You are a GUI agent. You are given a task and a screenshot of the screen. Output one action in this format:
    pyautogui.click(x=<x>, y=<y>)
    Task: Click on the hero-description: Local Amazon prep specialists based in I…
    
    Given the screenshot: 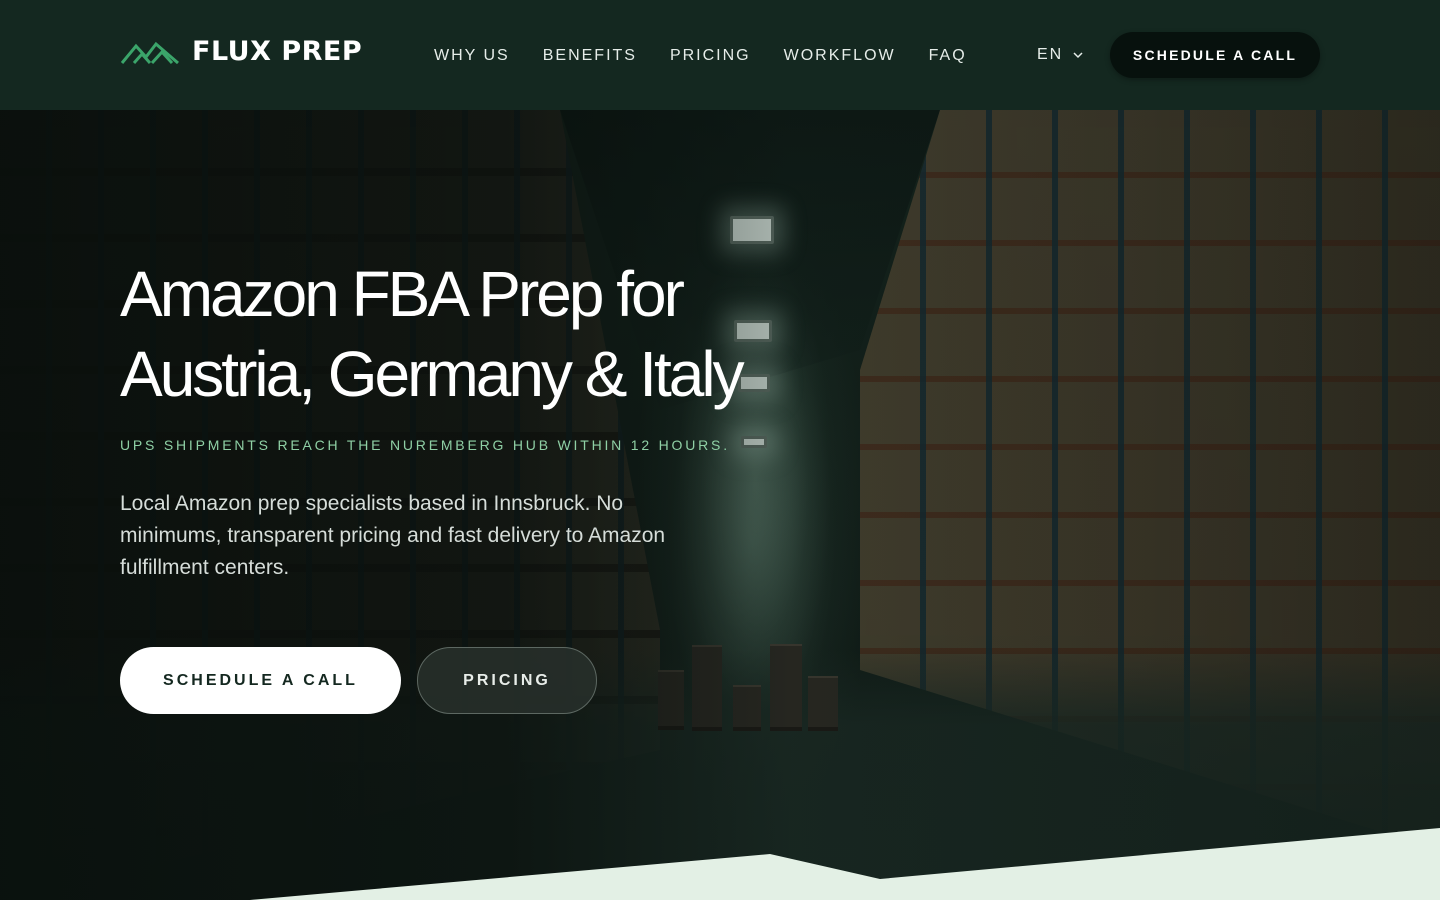 What is the action you would take?
    pyautogui.click(x=393, y=535)
    